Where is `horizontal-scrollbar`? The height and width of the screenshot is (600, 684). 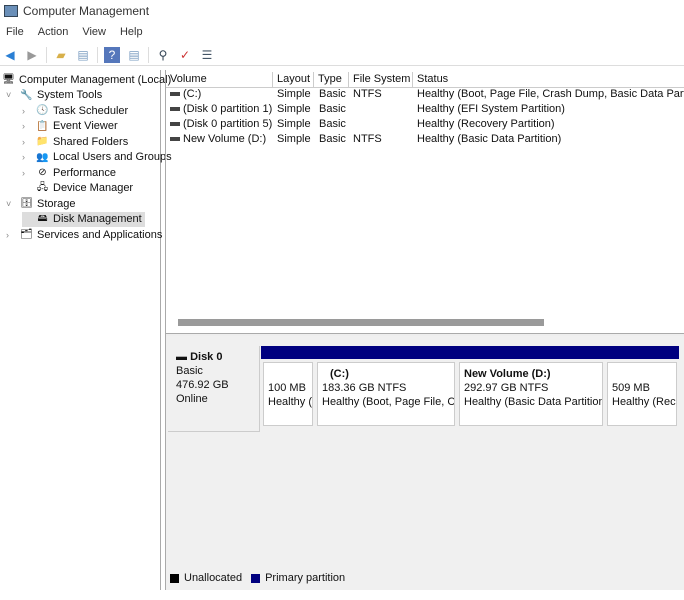
horizontal-scrollbar is located at coordinates (361, 322).